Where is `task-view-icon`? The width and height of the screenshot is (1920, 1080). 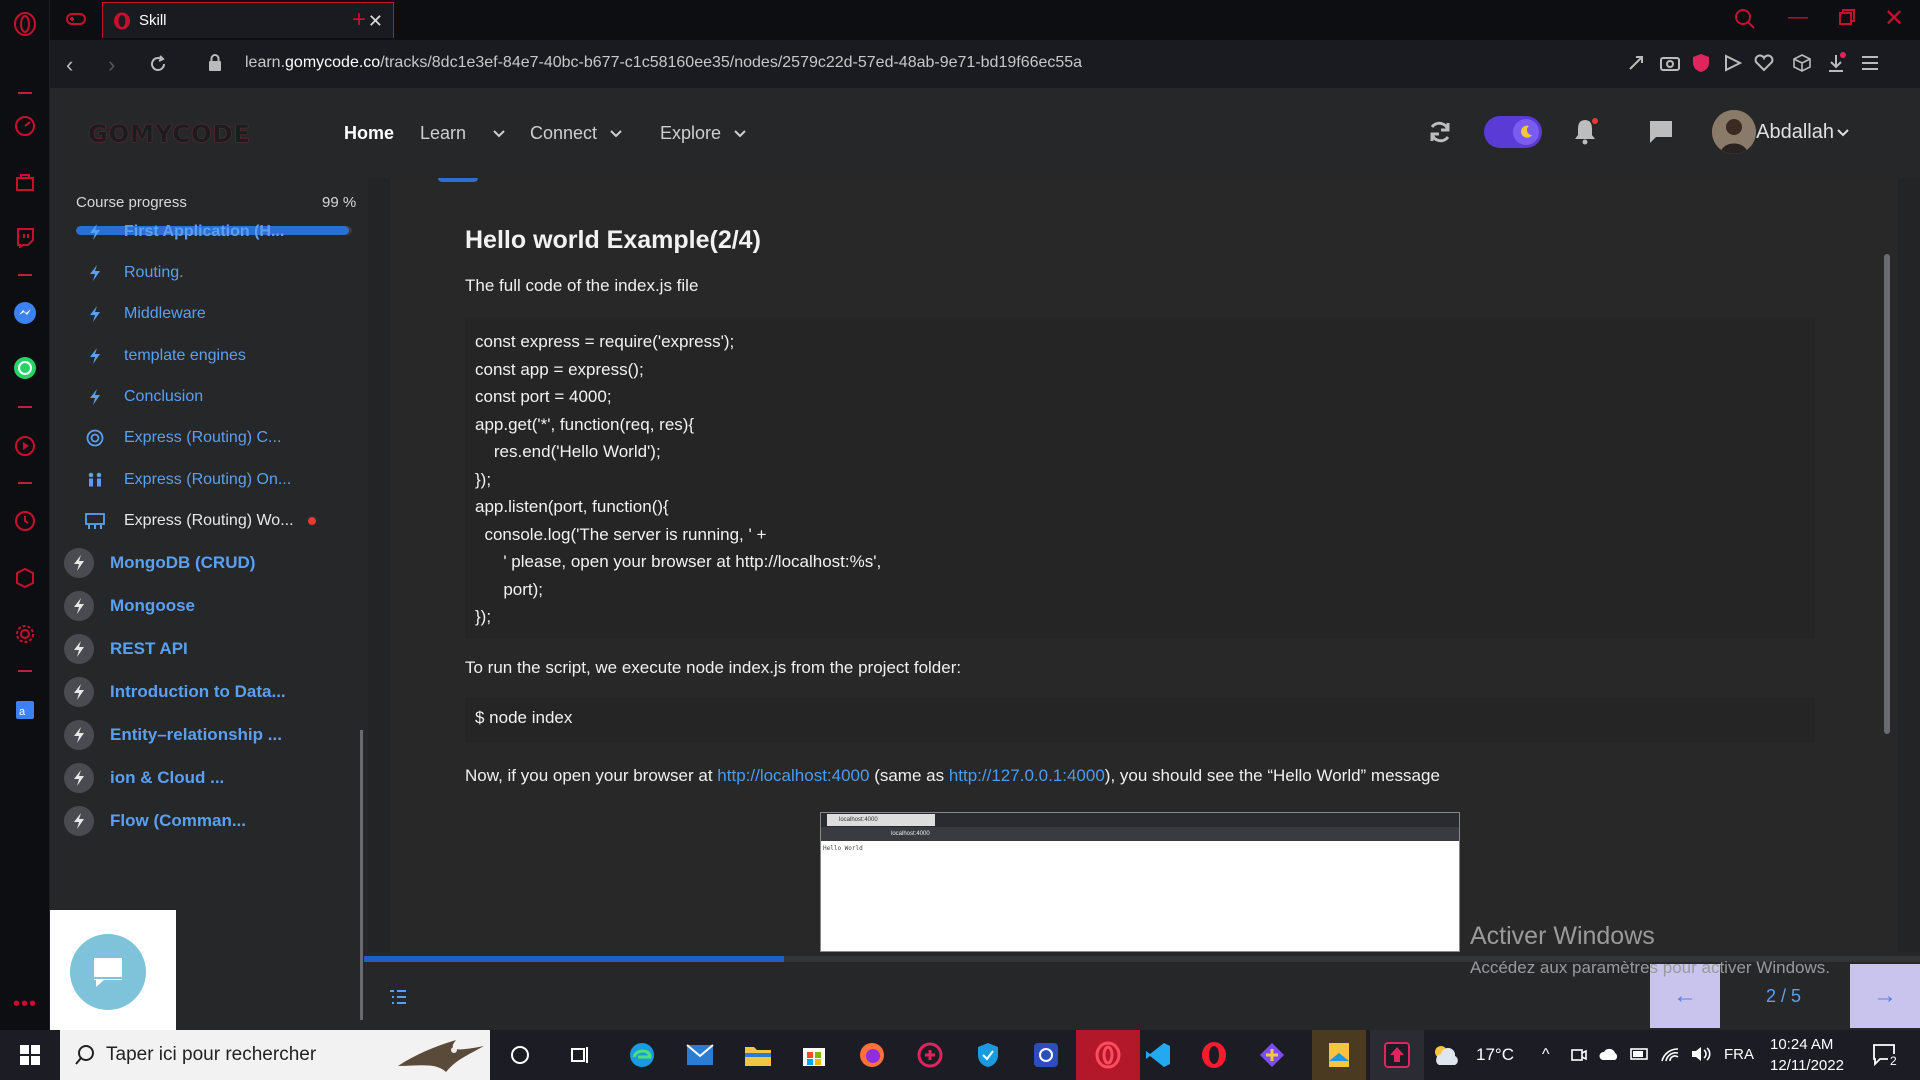 task-view-icon is located at coordinates (580, 1055).